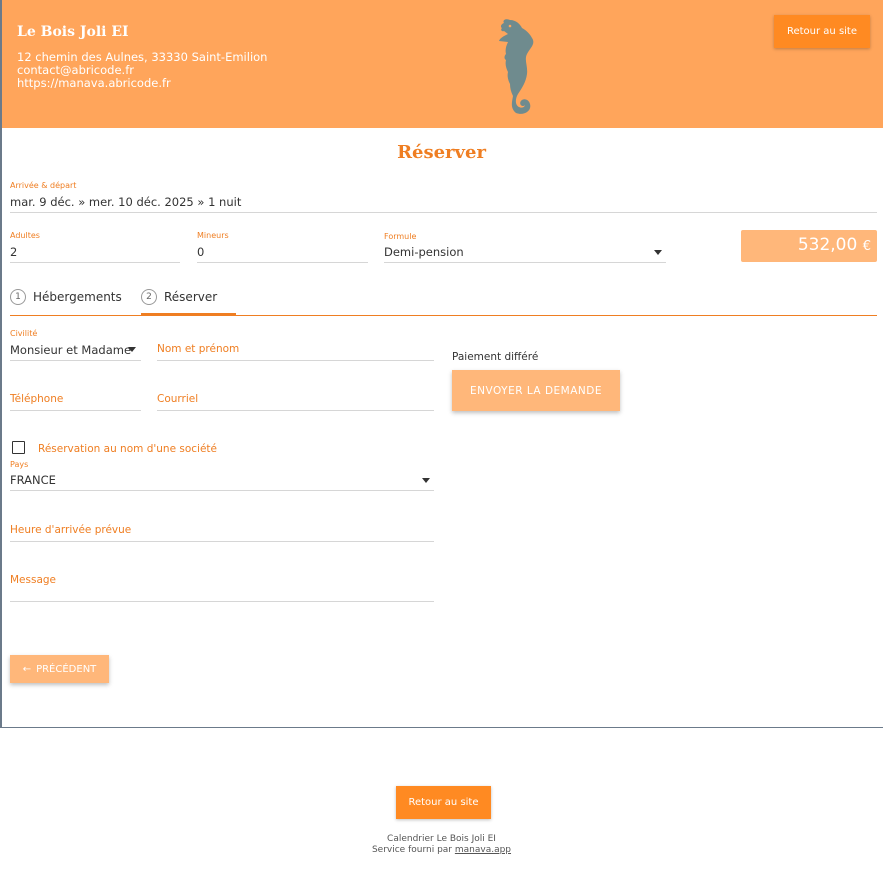  I want to click on civility-chevron-down-icon, so click(132, 349).